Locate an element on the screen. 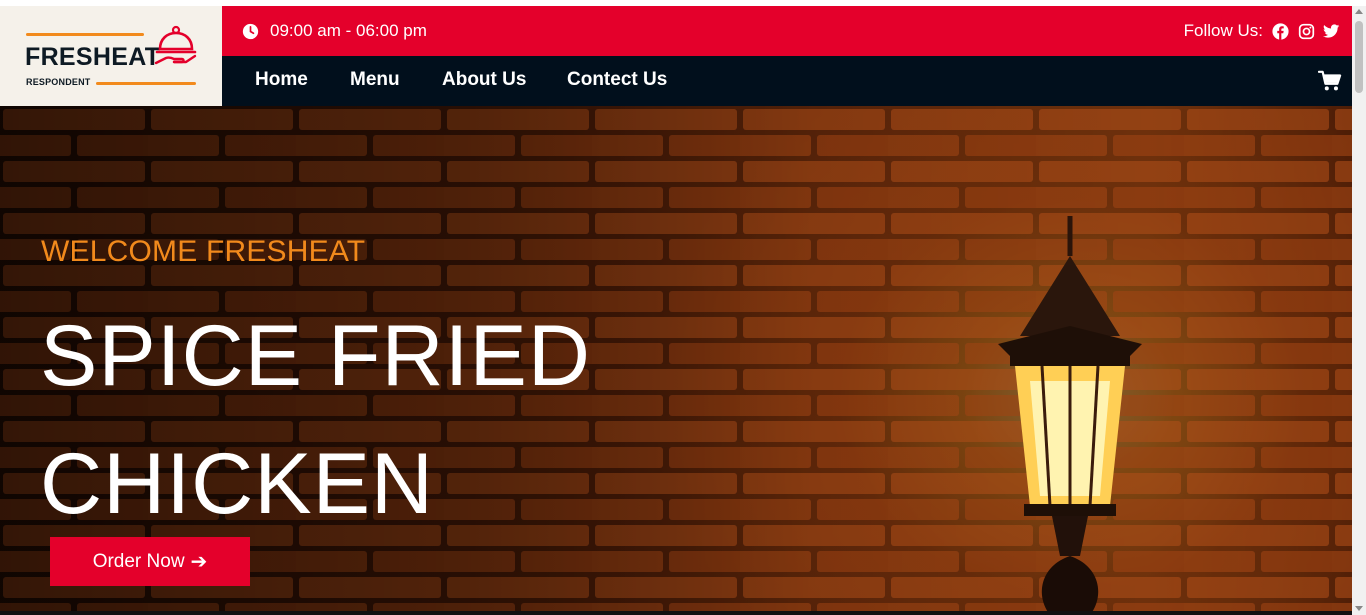 The image size is (1366, 615). instagram-icon is located at coordinates (1306, 31).